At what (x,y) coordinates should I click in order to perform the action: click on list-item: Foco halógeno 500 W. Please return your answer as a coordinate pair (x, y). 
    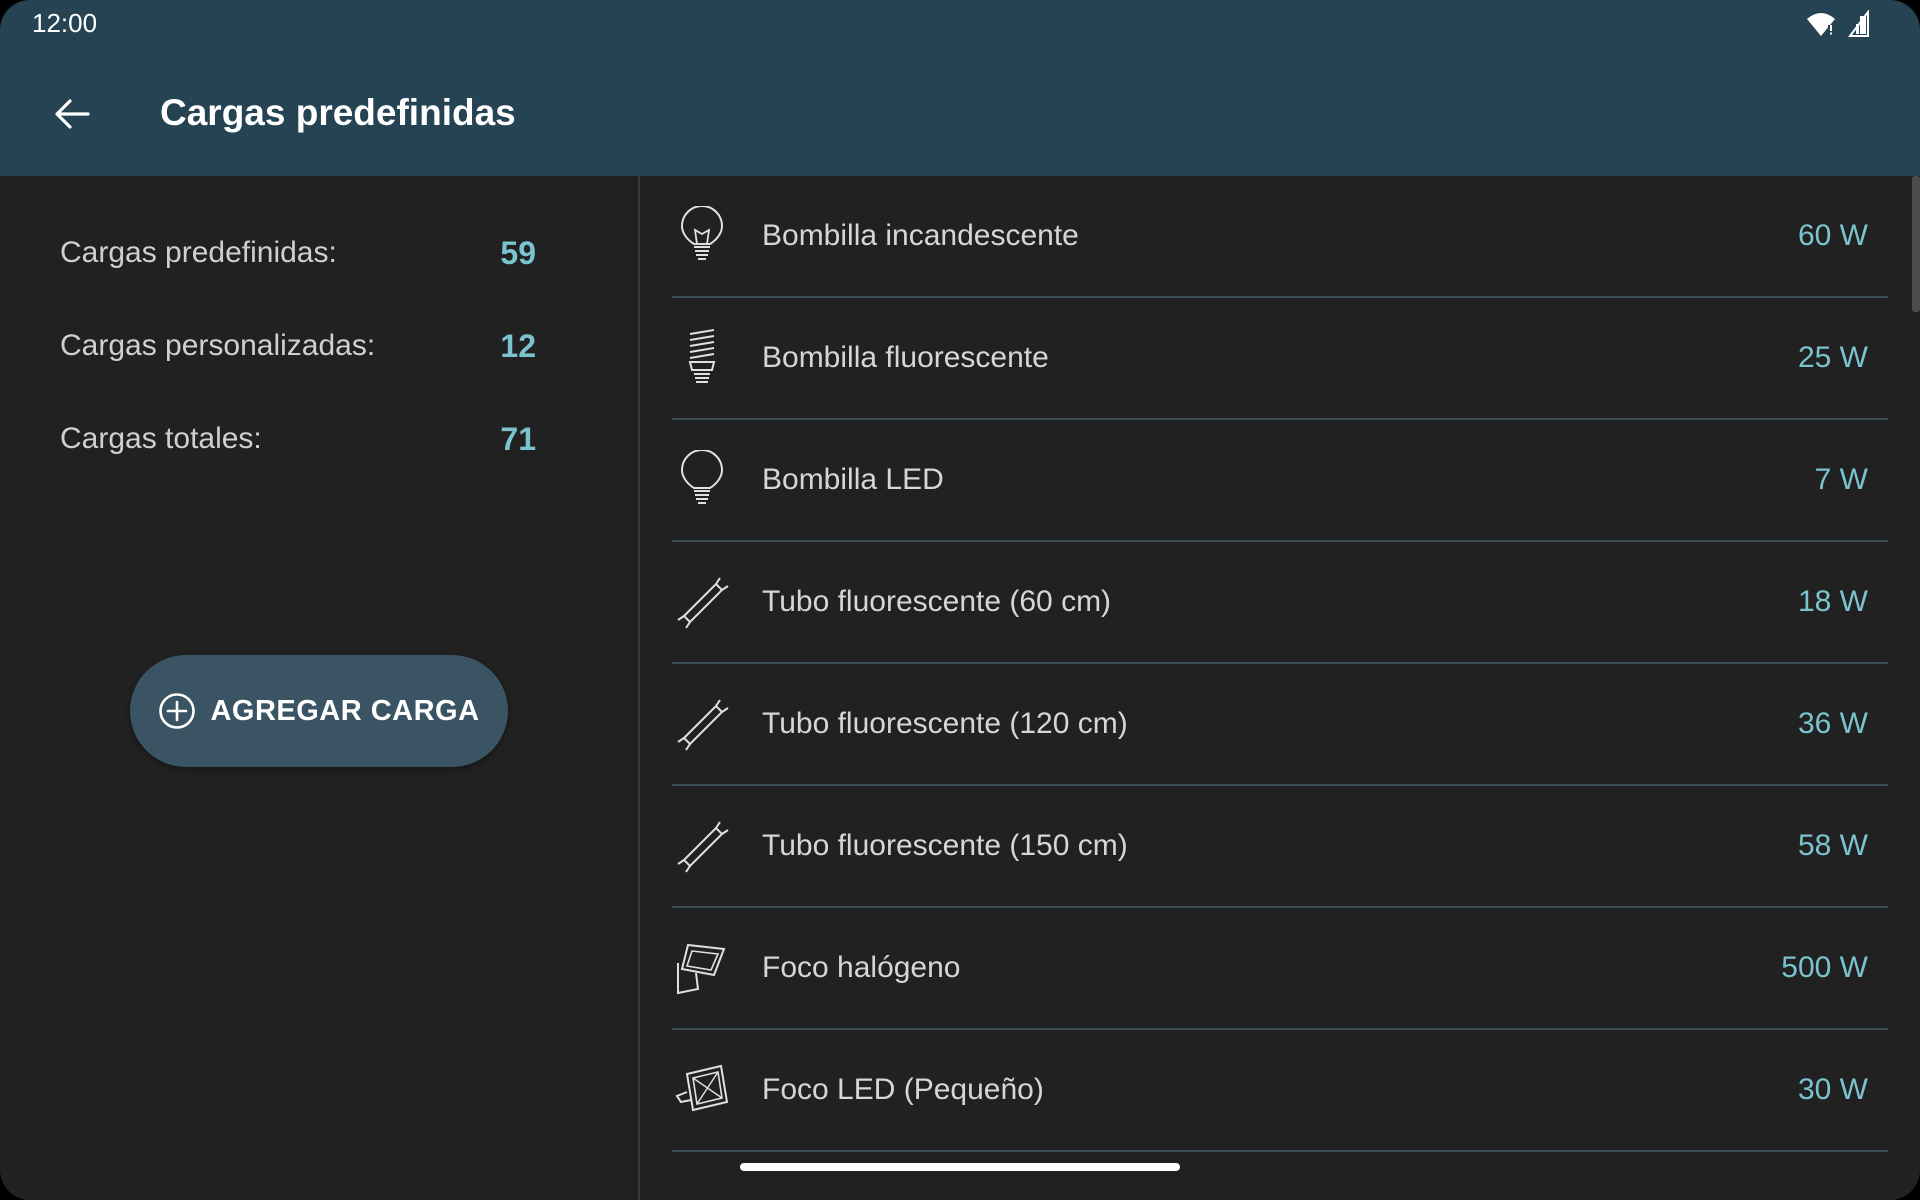
    Looking at the image, I should click on (1280, 969).